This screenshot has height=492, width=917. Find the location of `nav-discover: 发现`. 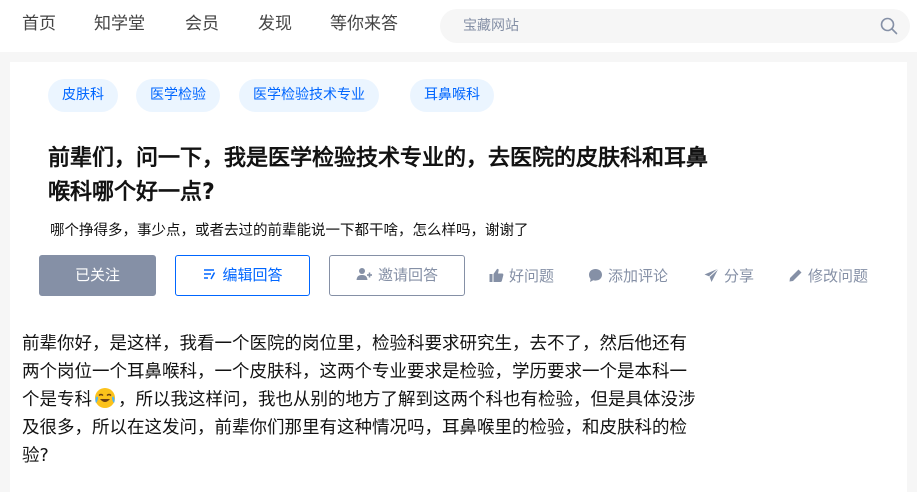

nav-discover: 发现 is located at coordinates (275, 24).